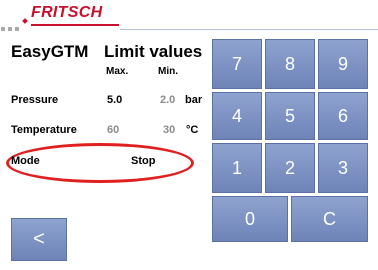  What do you see at coordinates (290, 116) in the screenshot?
I see `key-5: 5` at bounding box center [290, 116].